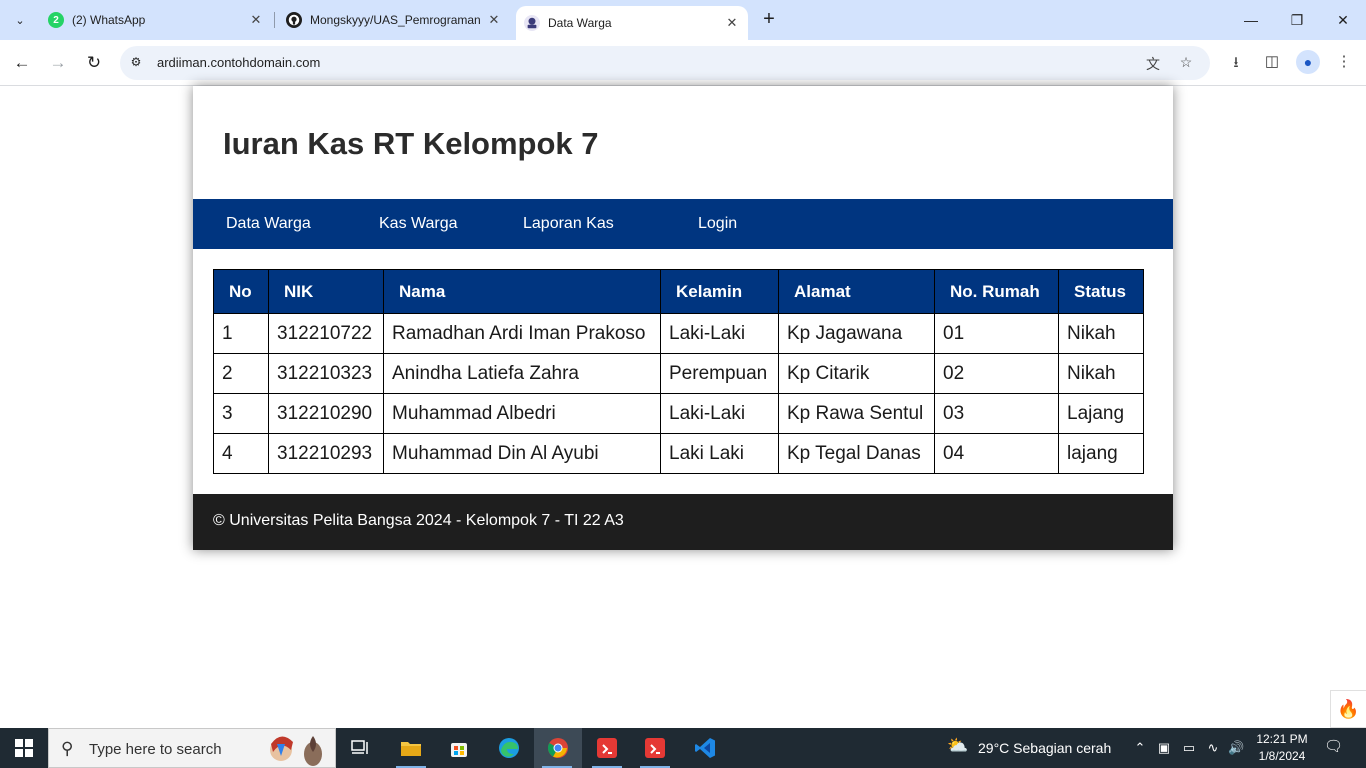 The width and height of the screenshot is (1366, 768). I want to click on cell-nik: 312210722, so click(326, 333).